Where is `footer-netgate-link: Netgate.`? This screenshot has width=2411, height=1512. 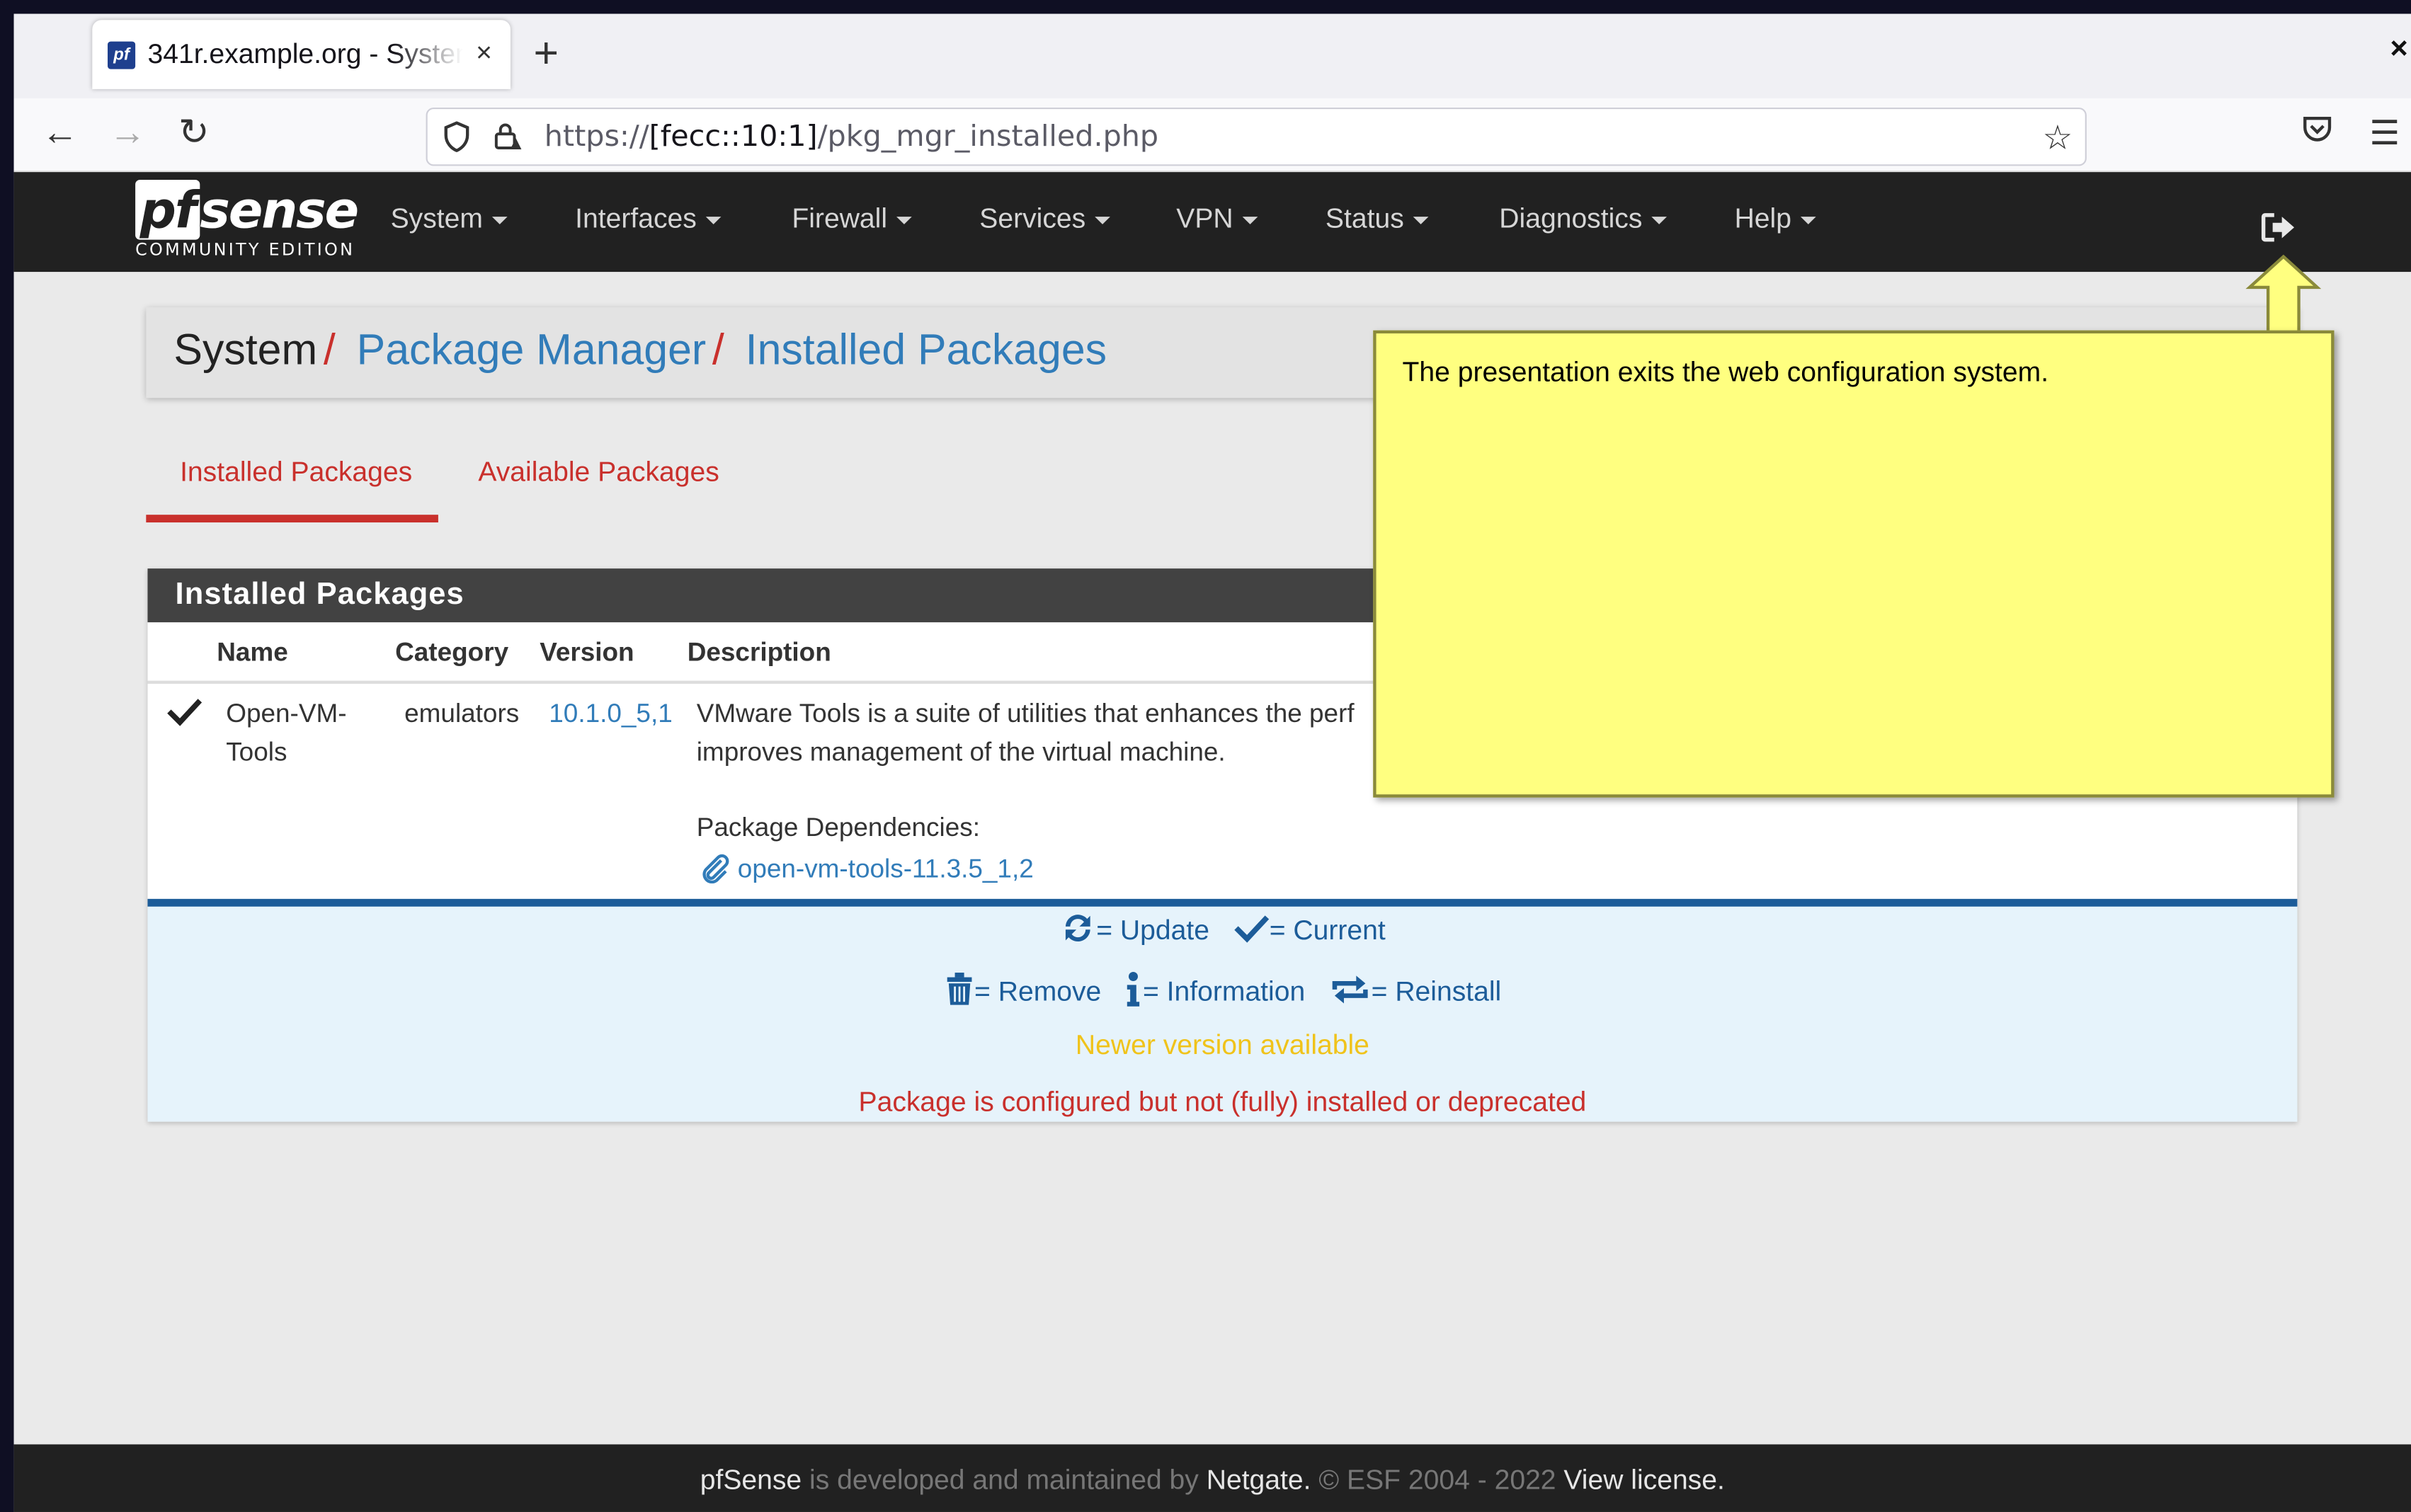
footer-netgate-link: Netgate. is located at coordinates (1259, 1480).